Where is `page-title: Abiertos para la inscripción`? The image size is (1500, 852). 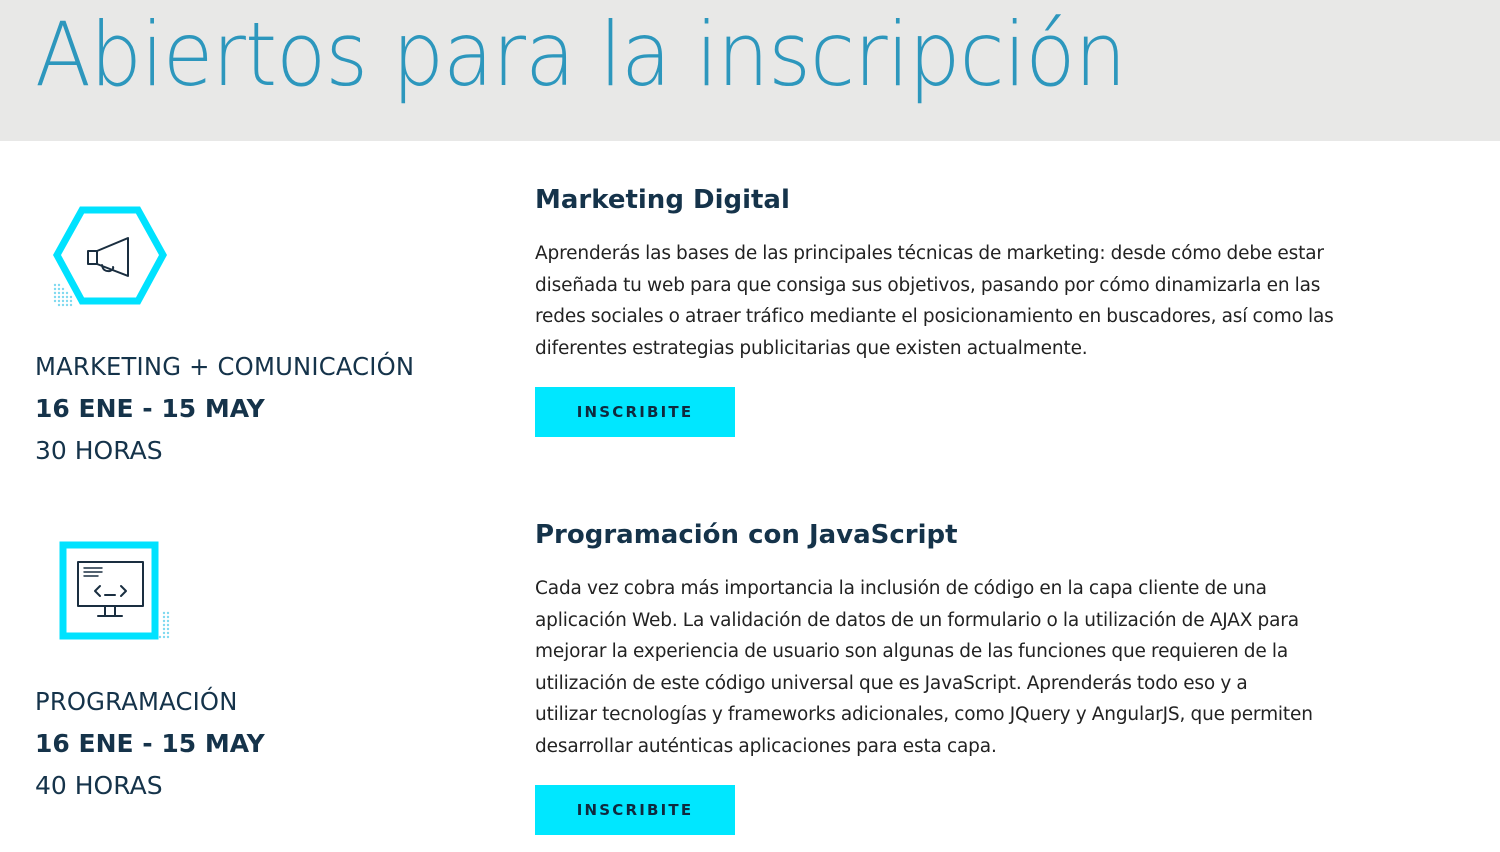 page-title: Abiertos para la inscripción is located at coordinates (580, 54).